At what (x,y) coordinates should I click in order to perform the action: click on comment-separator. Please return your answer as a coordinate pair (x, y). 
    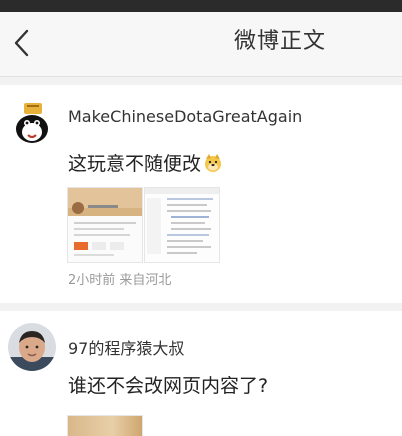
    Looking at the image, I should click on (201, 307).